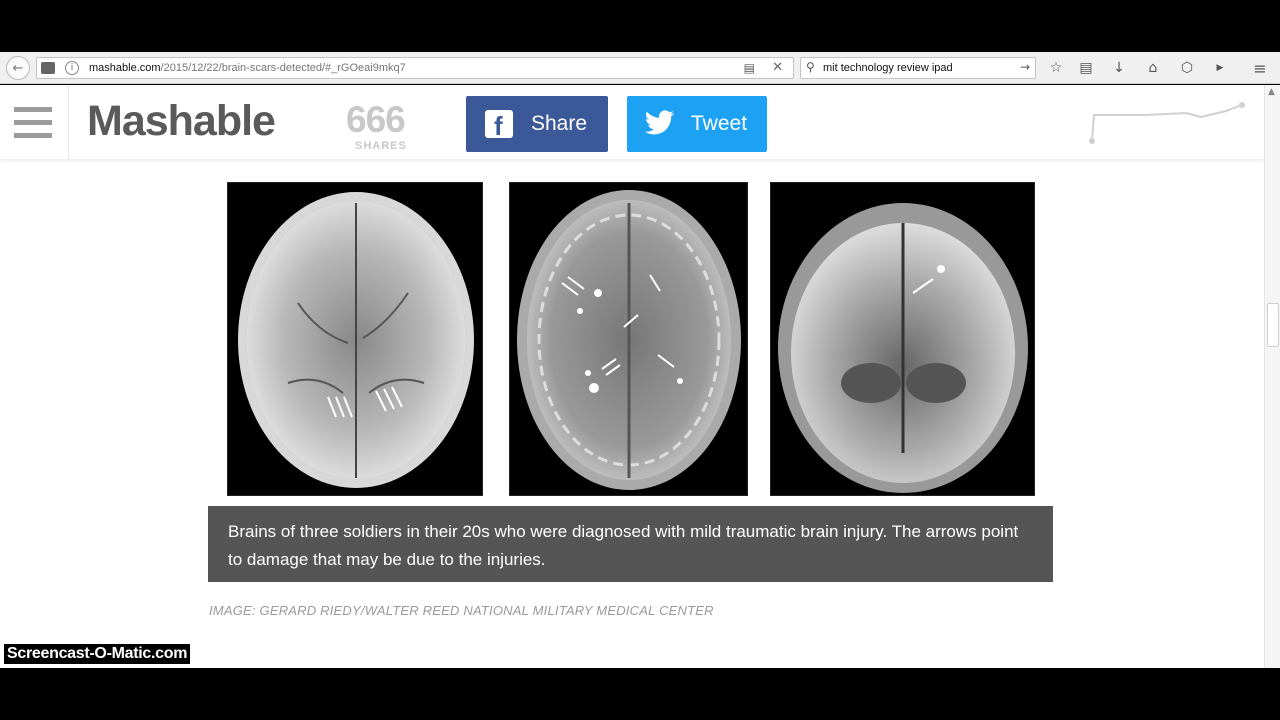 The width and height of the screenshot is (1280, 720). I want to click on header-divider, so click(68, 122).